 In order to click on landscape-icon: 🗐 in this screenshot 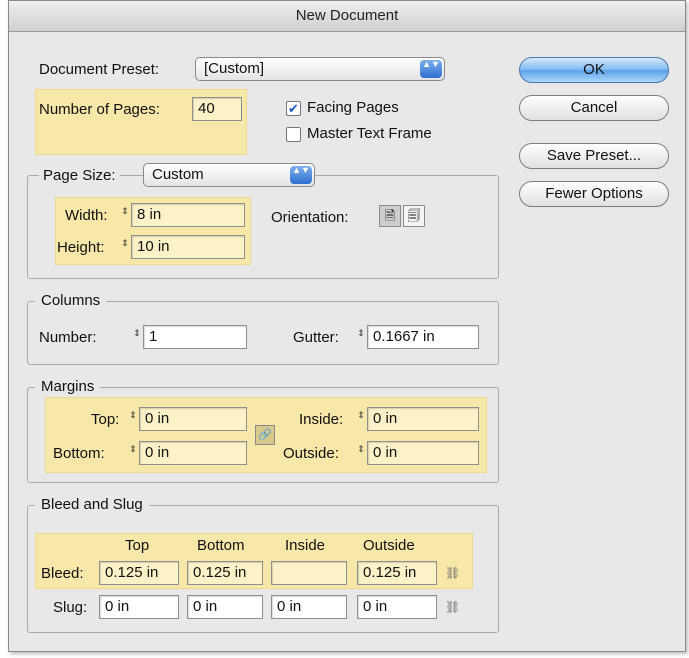, I will do `click(414, 215)`.